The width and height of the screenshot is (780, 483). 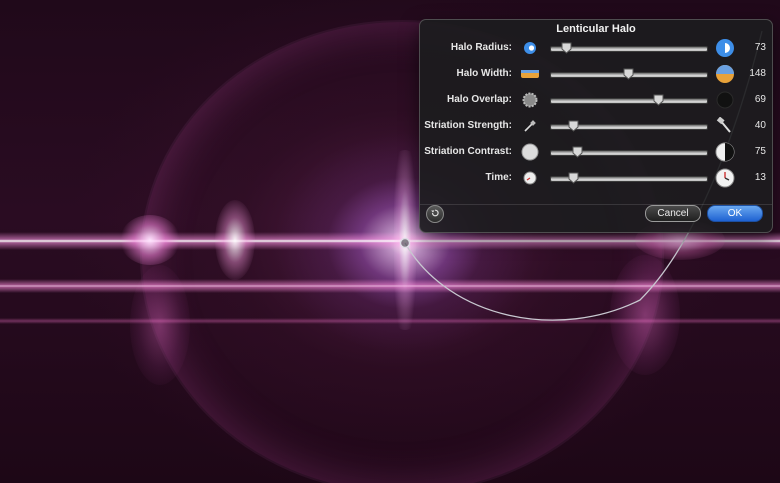 I want to click on gear-overlap-icon, so click(x=530, y=100).